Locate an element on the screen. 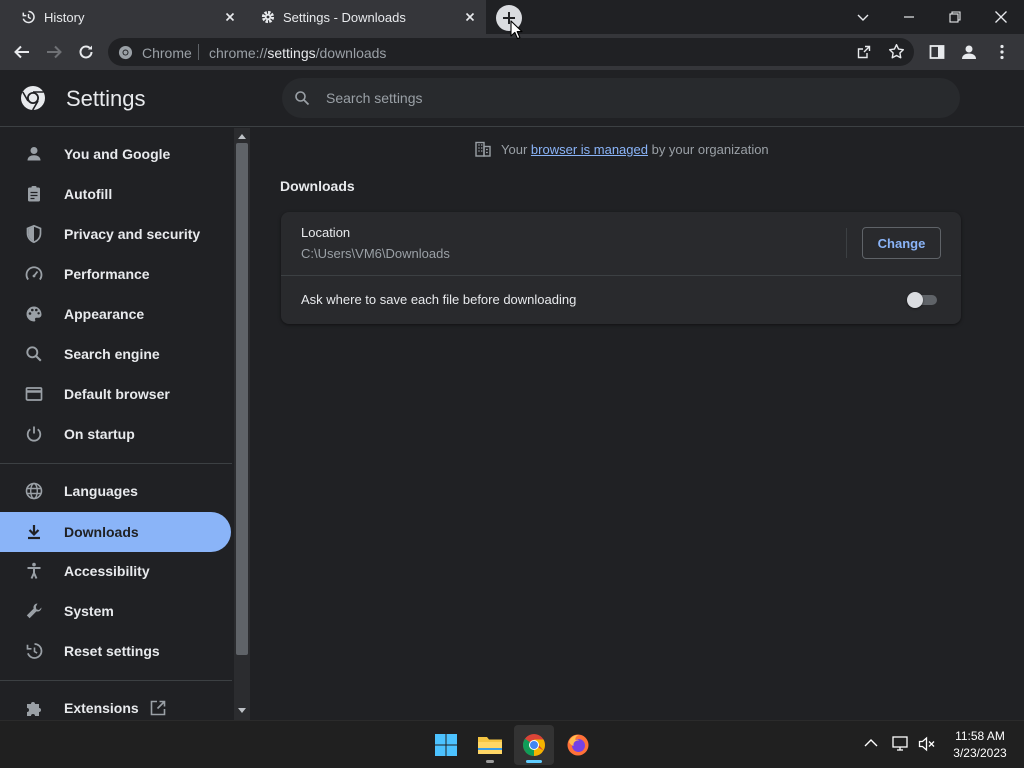 This screenshot has width=1024, height=768. firefox-taskbar-button is located at coordinates (578, 745).